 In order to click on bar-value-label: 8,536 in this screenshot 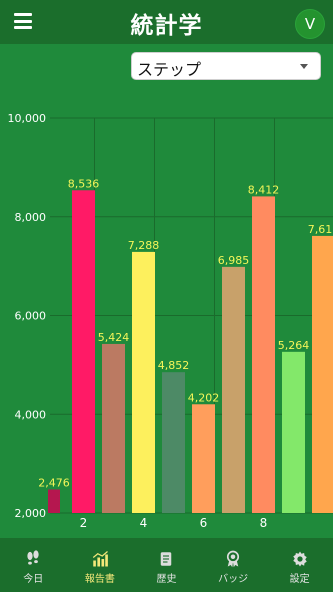, I will do `click(84, 183)`.